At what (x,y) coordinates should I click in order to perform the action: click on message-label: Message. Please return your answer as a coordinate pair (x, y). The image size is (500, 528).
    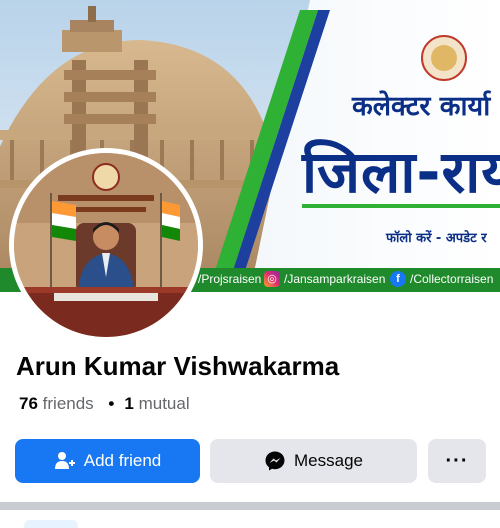
    Looking at the image, I should click on (328, 460).